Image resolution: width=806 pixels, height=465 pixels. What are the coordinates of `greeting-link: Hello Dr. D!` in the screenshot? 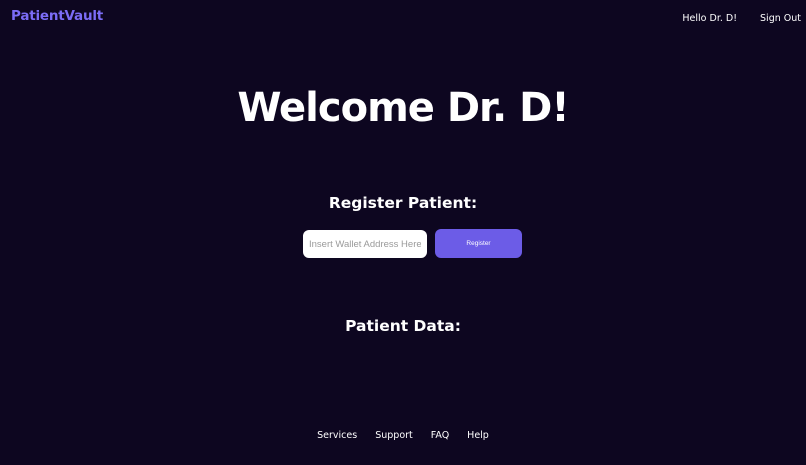 It's located at (709, 18).